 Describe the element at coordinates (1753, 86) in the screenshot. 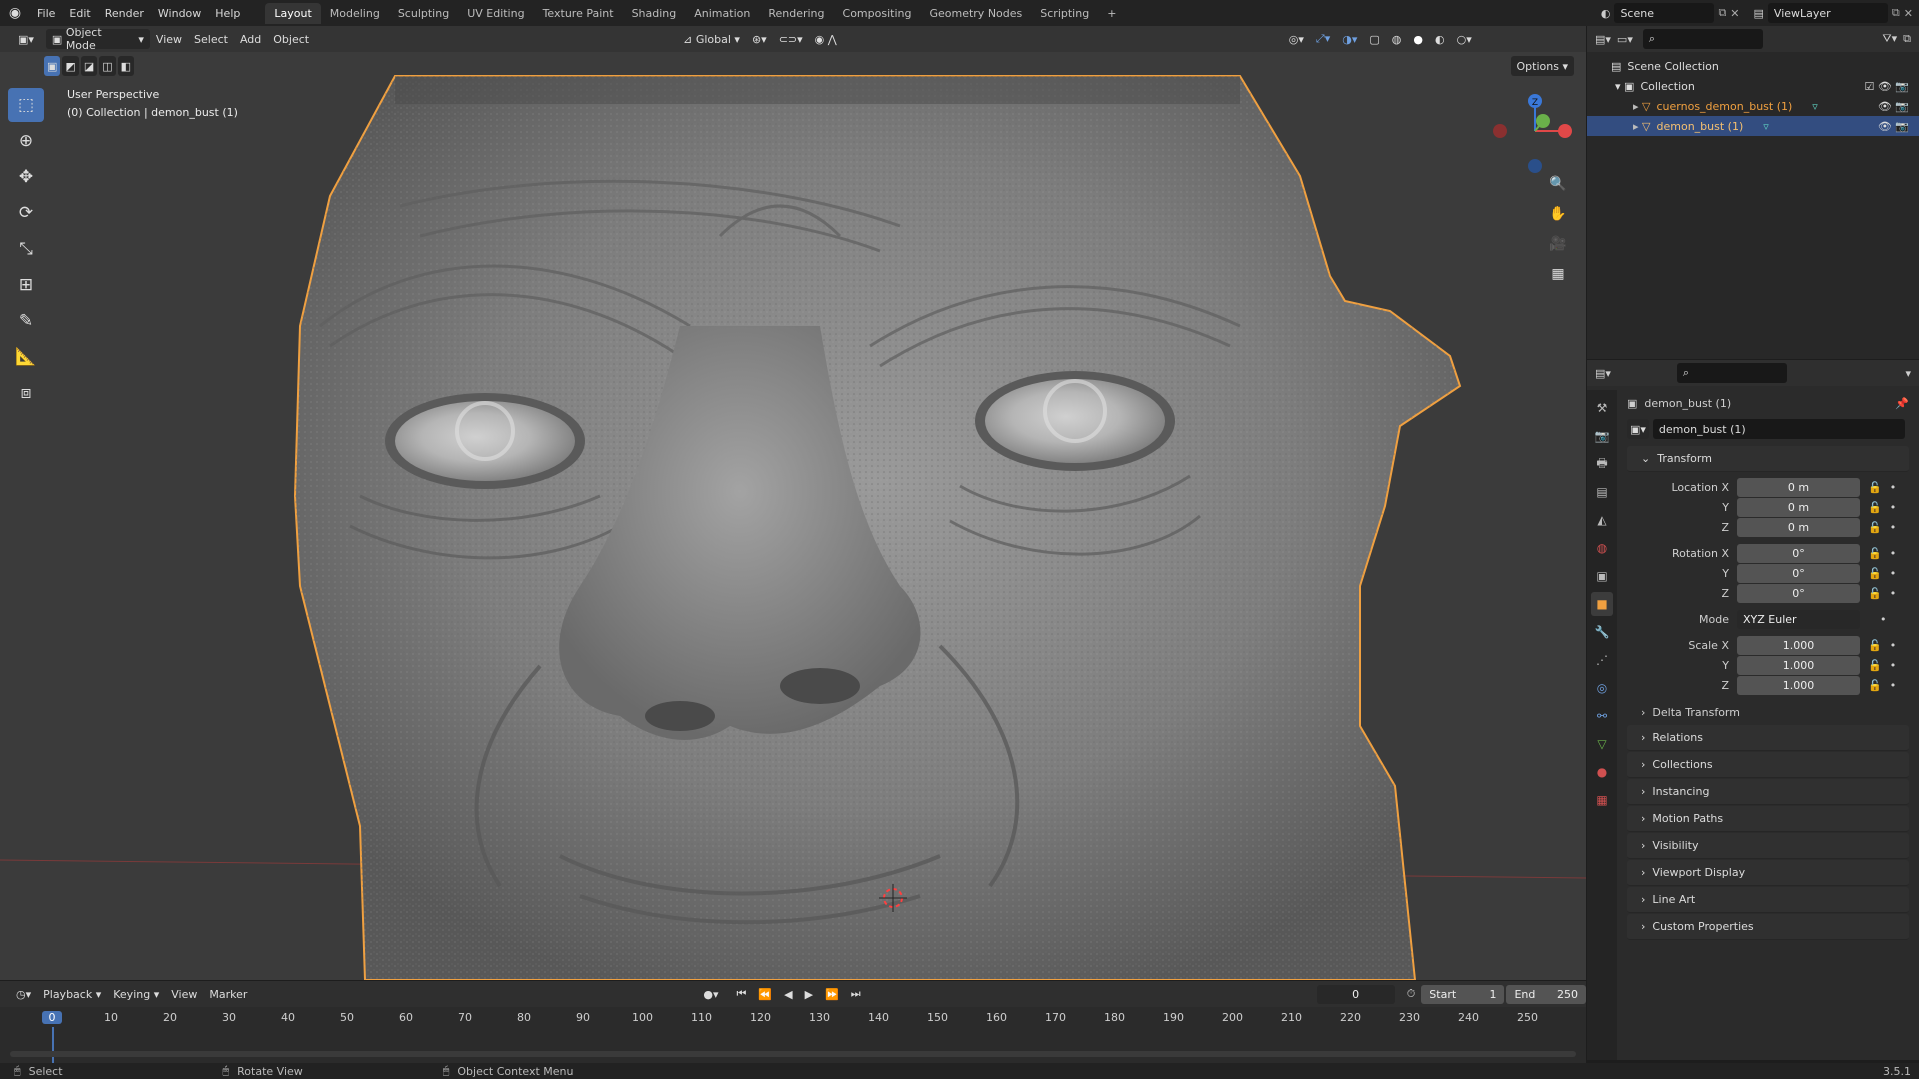

I see `collection-row: ▾ ▣ Collection ☑ 👁 📷` at that location.